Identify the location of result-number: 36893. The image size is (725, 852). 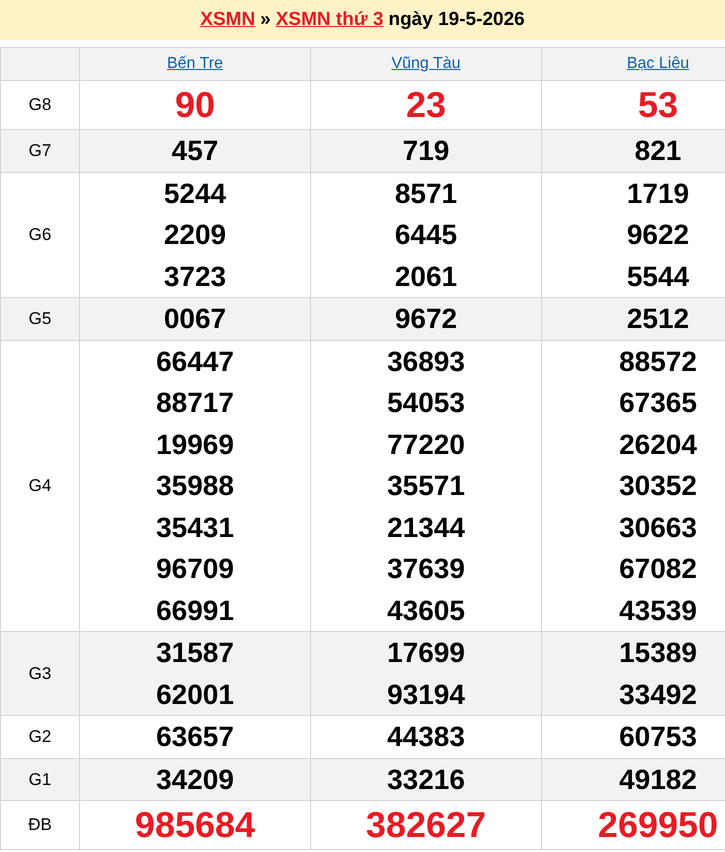
(426, 361).